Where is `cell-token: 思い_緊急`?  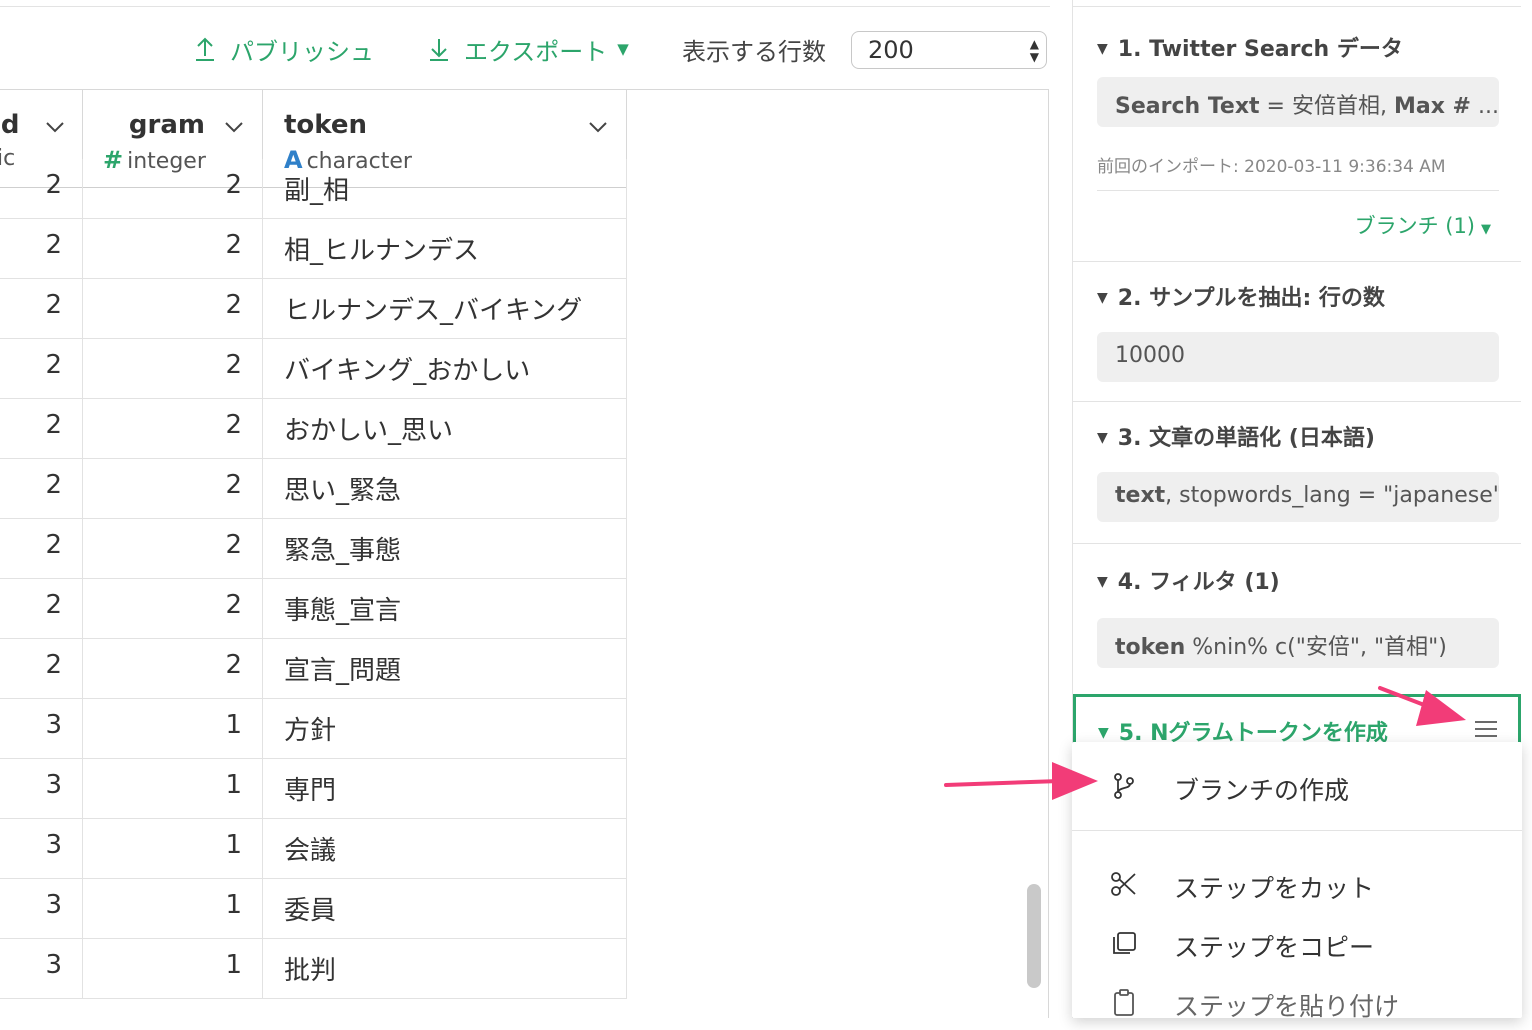 cell-token: 思い_緊急 is located at coordinates (445, 488).